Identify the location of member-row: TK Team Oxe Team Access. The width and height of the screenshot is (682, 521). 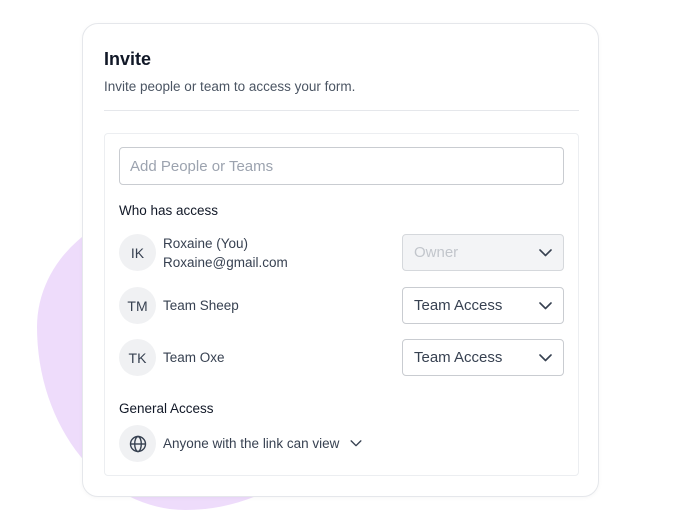
(341, 358).